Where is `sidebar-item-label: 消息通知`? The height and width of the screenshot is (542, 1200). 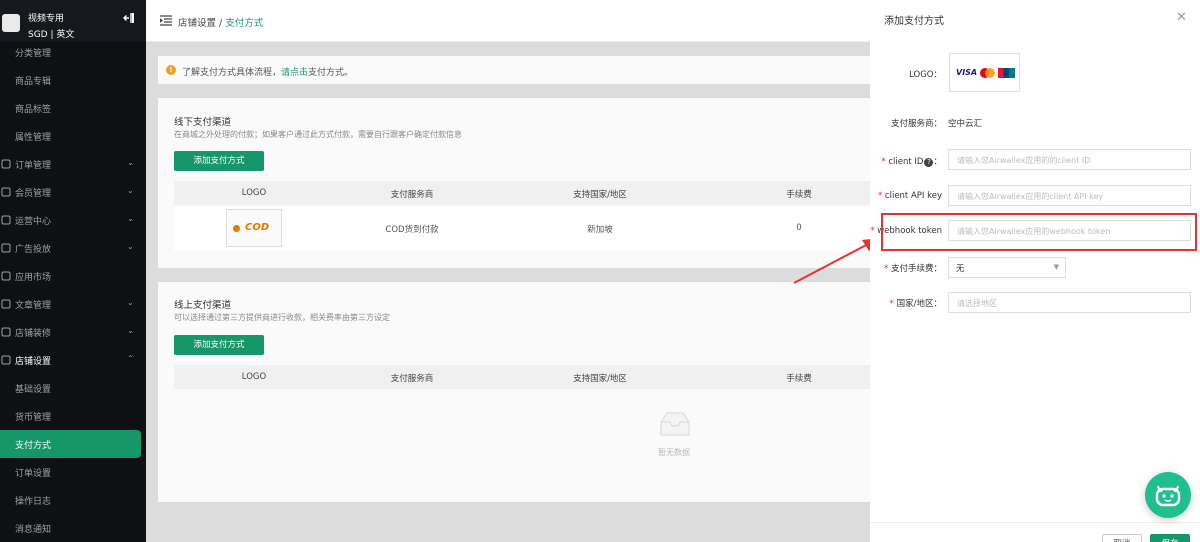 sidebar-item-label: 消息通知 is located at coordinates (33, 530).